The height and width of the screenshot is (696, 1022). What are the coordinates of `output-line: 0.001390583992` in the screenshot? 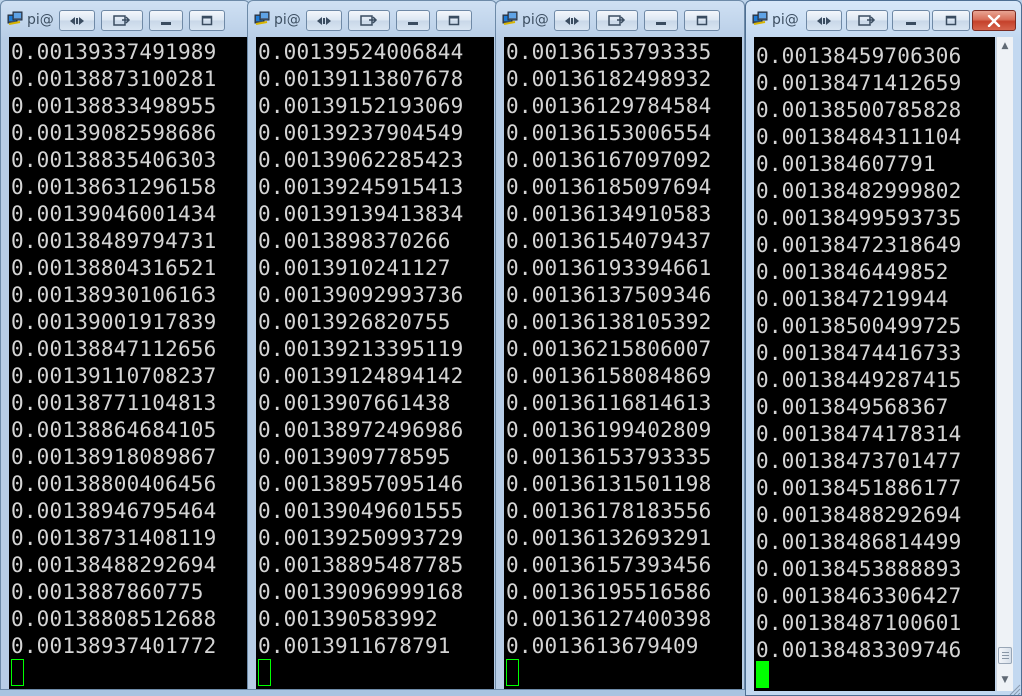 It's located at (348, 619).